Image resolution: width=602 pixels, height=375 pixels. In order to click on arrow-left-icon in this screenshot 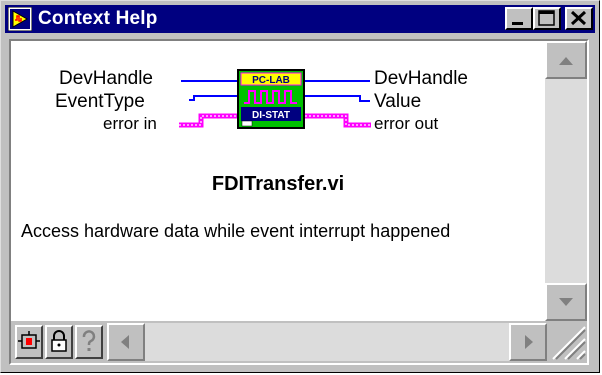, I will do `click(125, 342)`.